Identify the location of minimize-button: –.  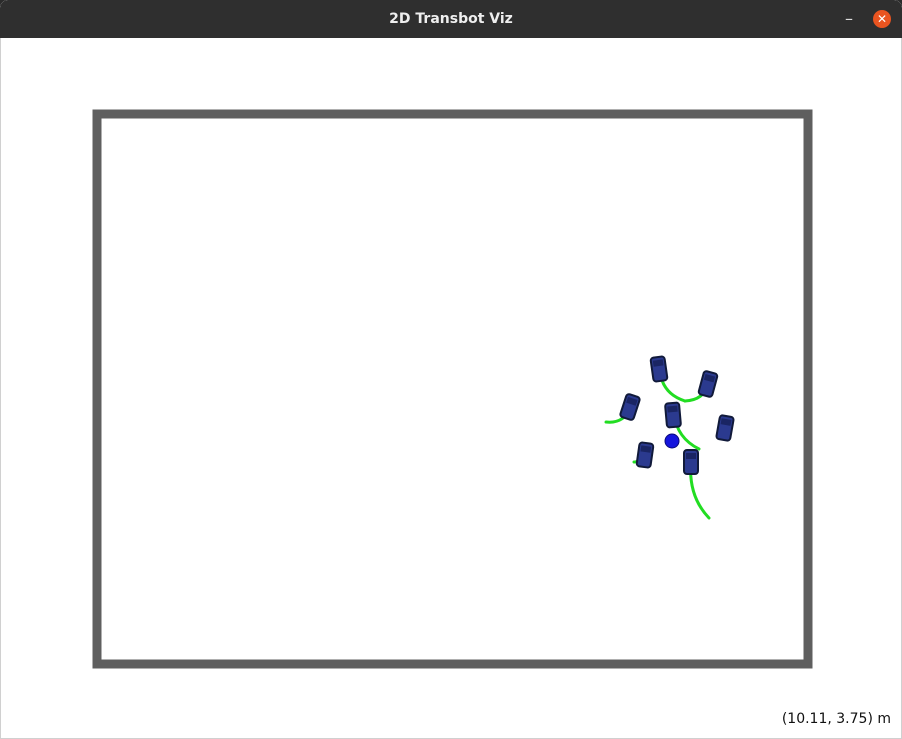
(849, 19).